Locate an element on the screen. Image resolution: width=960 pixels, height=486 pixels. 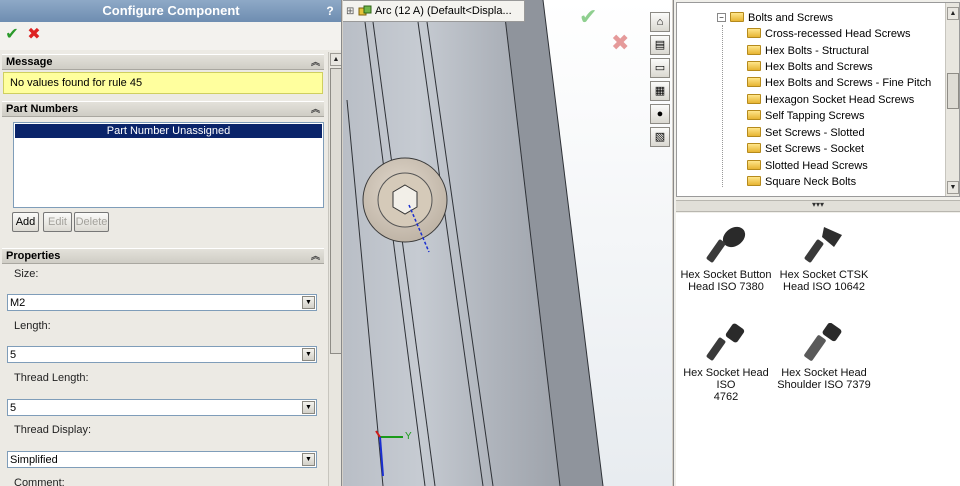
tree-item: Square Neck Bolts is located at coordinates (801, 182).